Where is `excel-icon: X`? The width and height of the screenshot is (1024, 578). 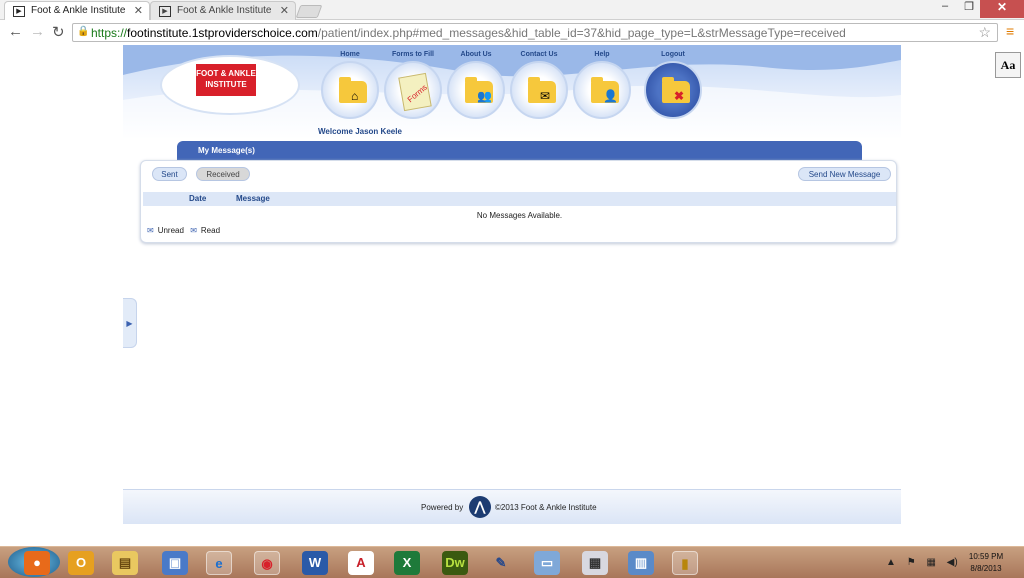
excel-icon: X is located at coordinates (407, 563).